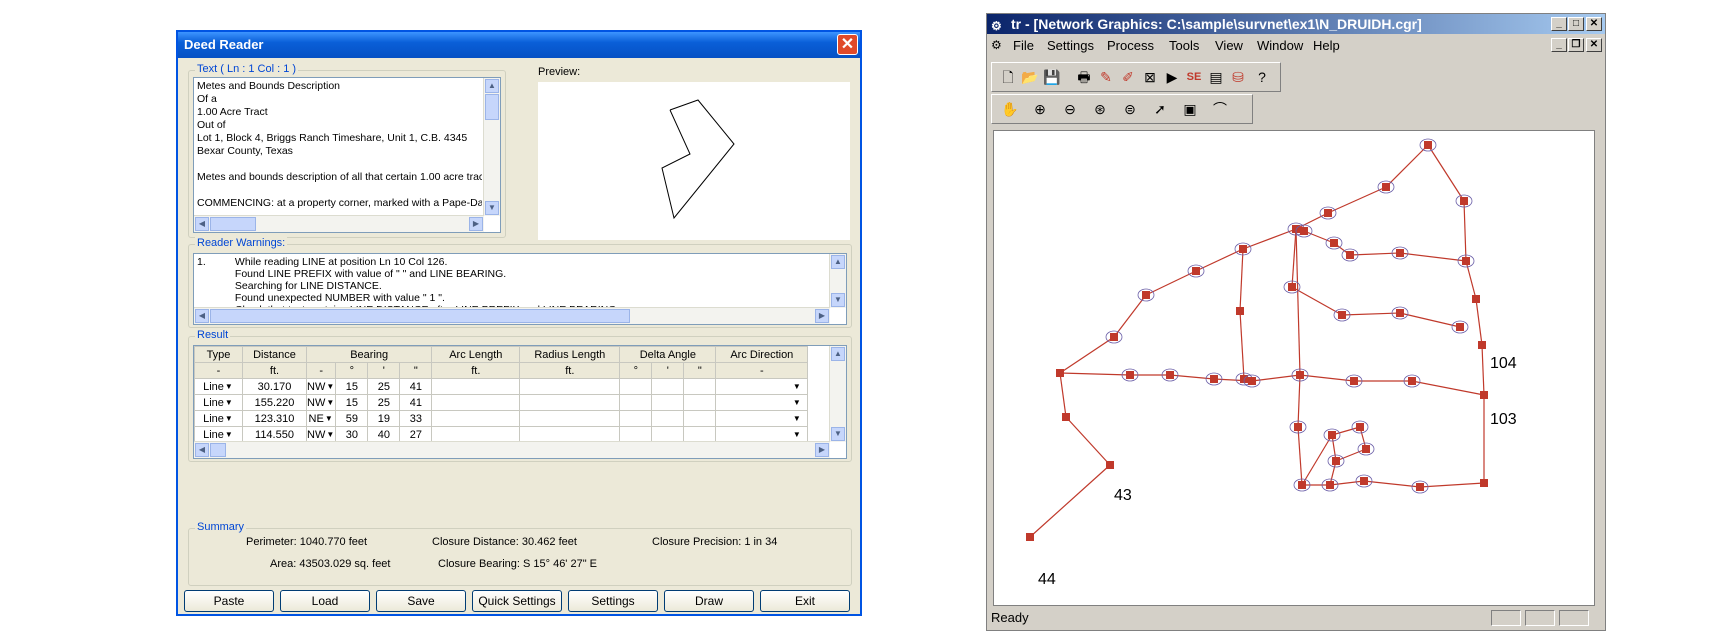  Describe the element at coordinates (1052, 77) in the screenshot. I see `save-icon: 💾` at that location.